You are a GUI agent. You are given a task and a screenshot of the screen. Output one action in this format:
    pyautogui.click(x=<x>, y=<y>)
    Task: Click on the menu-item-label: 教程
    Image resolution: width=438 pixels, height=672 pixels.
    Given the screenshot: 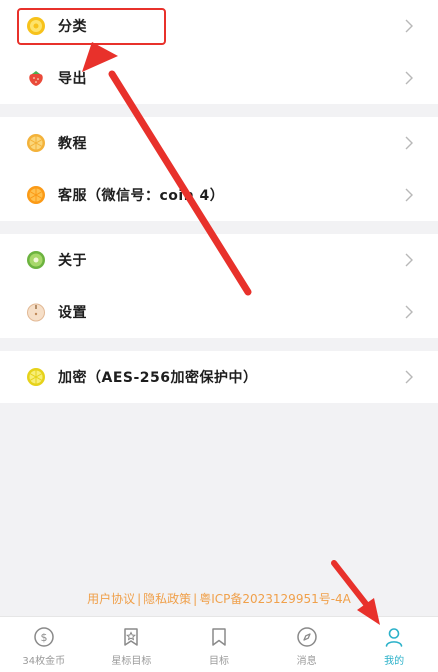 What is the action you would take?
    pyautogui.click(x=72, y=144)
    